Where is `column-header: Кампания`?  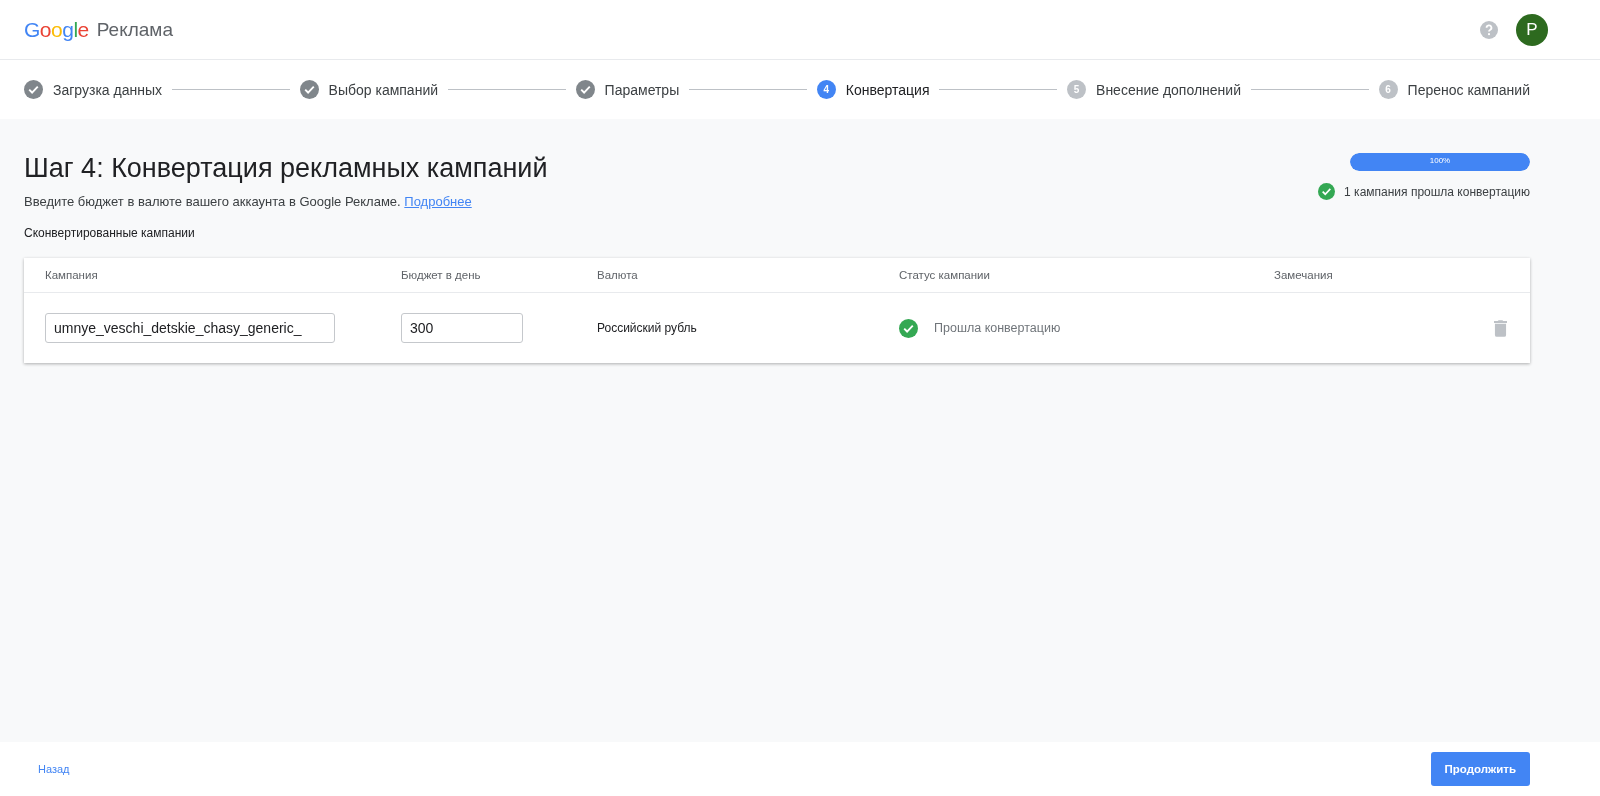
column-header: Кампания is located at coordinates (72, 275).